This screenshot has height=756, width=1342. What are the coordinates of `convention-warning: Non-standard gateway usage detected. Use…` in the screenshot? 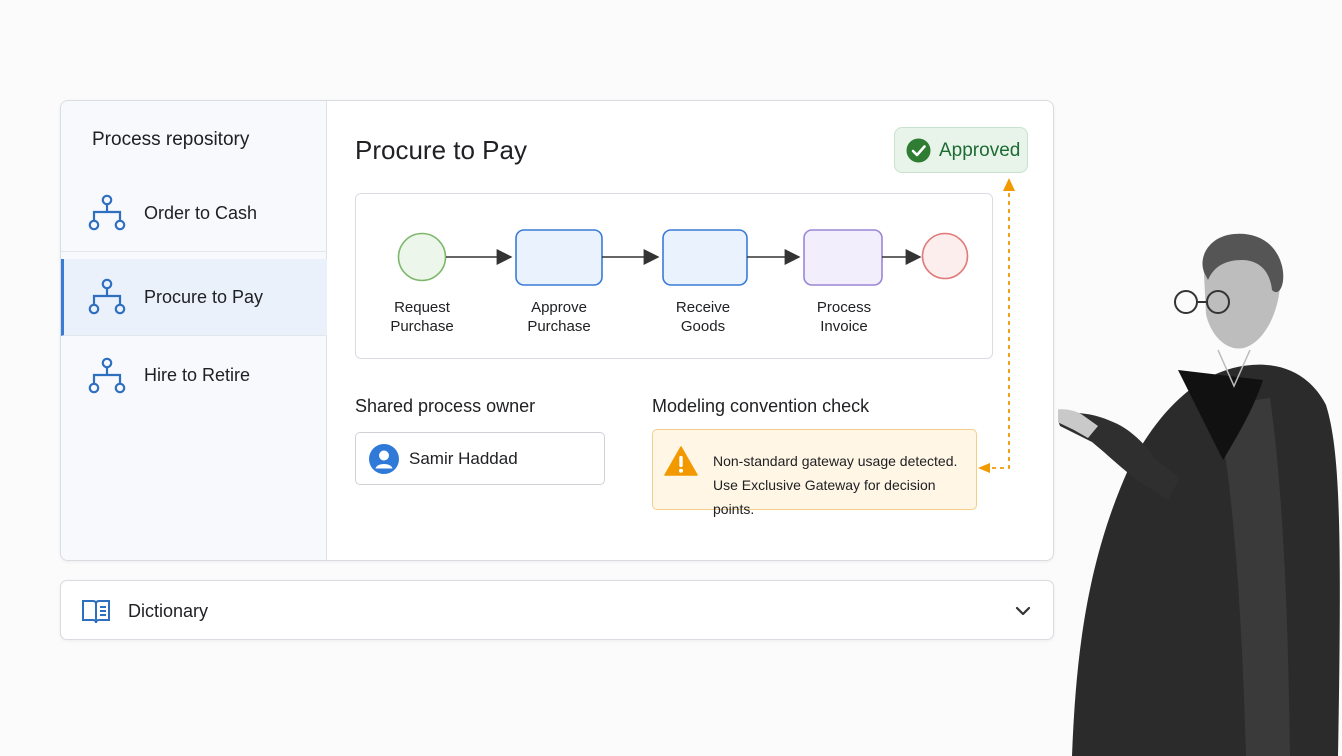 It's located at (814, 473).